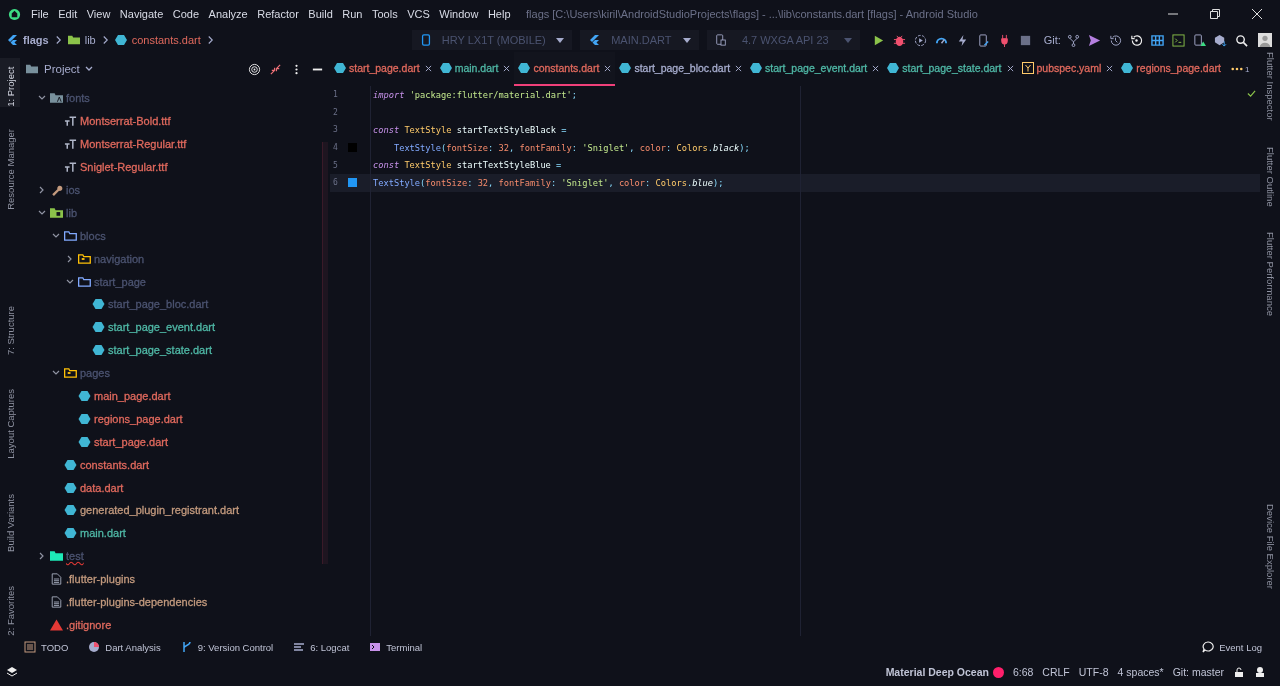 The height and width of the screenshot is (686, 1280). I want to click on caret-position: 6:68, so click(1023, 672).